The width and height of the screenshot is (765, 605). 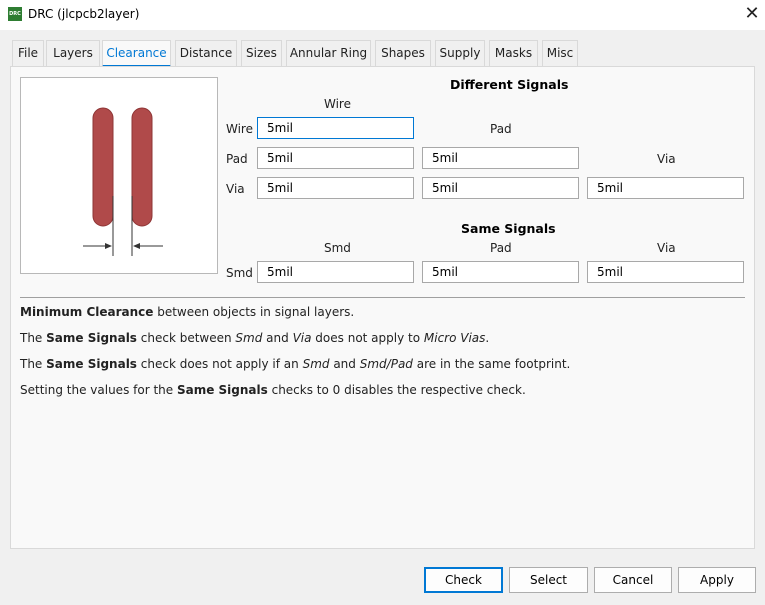 What do you see at coordinates (501, 248) in the screenshot?
I see `same-col-pad-label: Pad` at bounding box center [501, 248].